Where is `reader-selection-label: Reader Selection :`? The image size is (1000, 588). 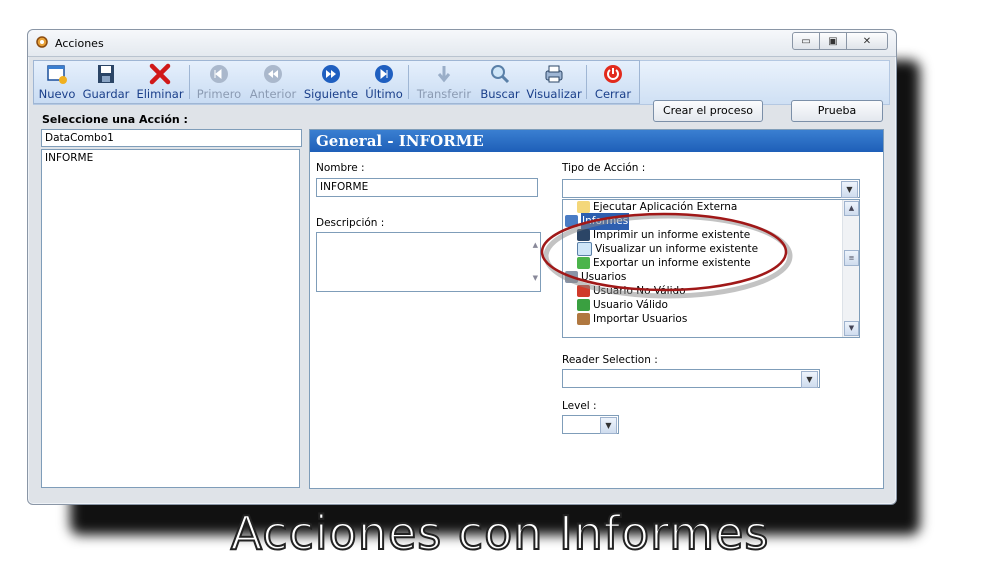
reader-selection-label: Reader Selection : is located at coordinates (610, 360).